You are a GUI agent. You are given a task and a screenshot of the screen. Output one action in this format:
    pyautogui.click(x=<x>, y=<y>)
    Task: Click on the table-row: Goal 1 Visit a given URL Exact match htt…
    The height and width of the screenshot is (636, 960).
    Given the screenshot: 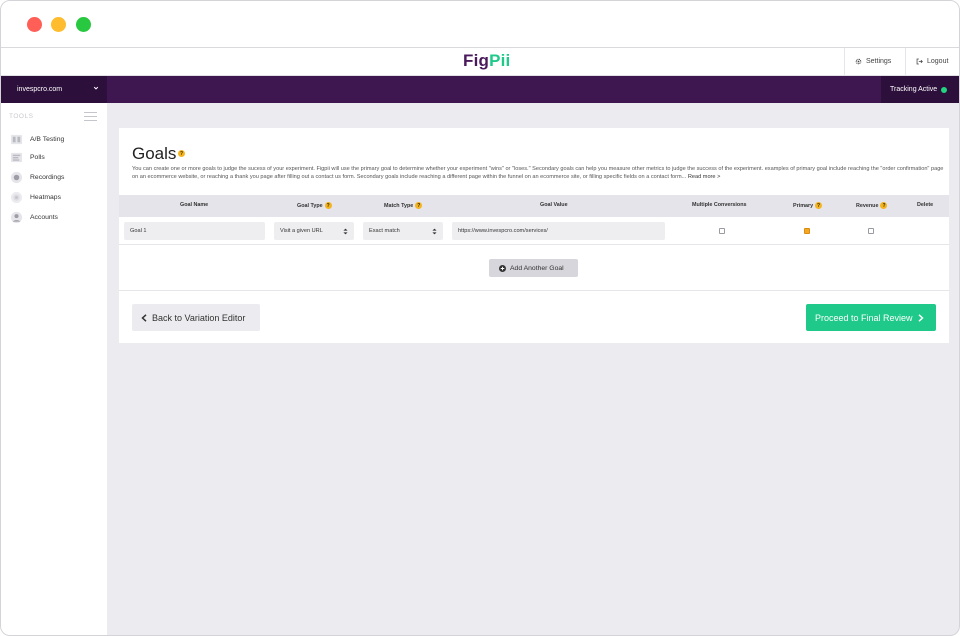 What is the action you would take?
    pyautogui.click(x=534, y=231)
    